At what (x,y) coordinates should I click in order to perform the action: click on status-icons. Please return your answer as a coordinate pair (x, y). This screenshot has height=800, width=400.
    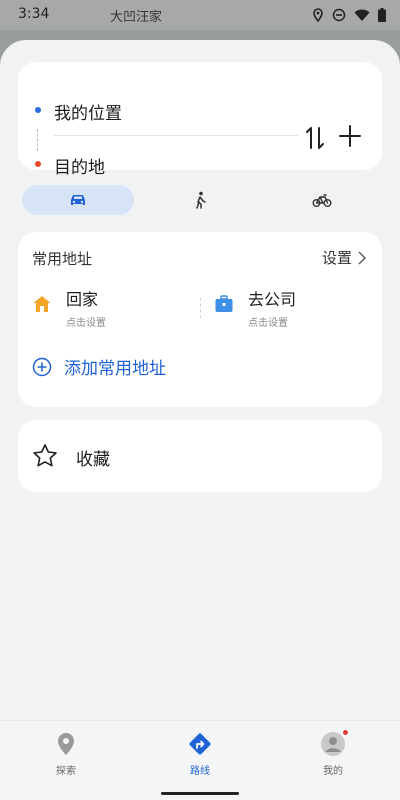
    Looking at the image, I should click on (349, 16).